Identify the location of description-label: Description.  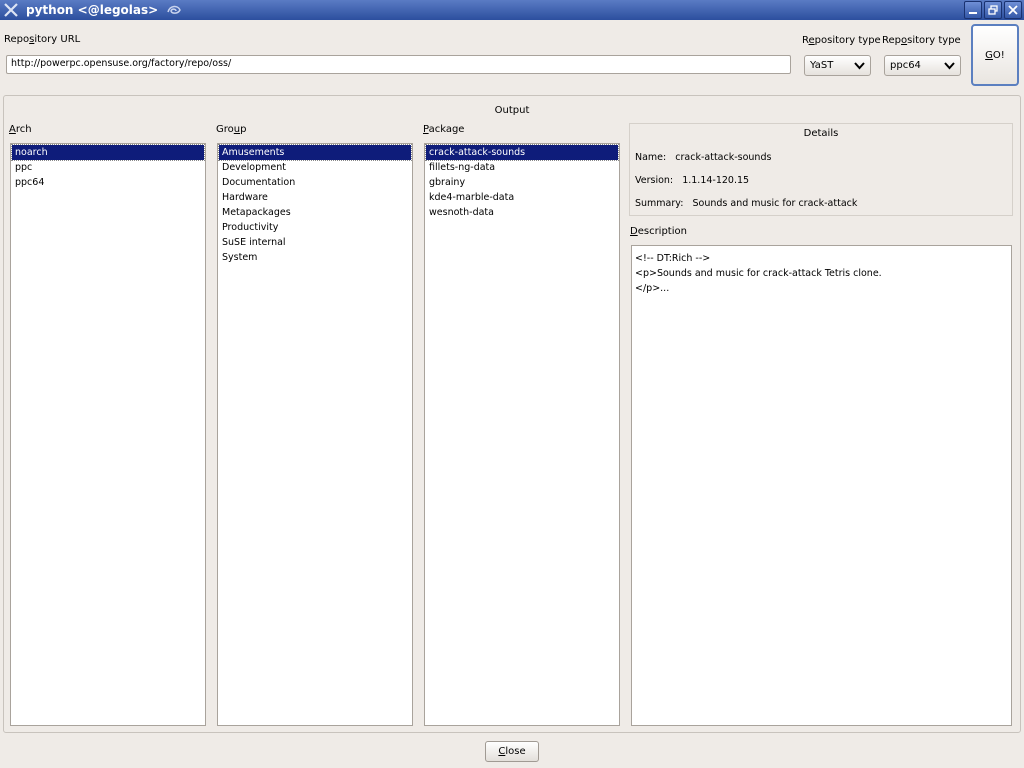
(658, 231).